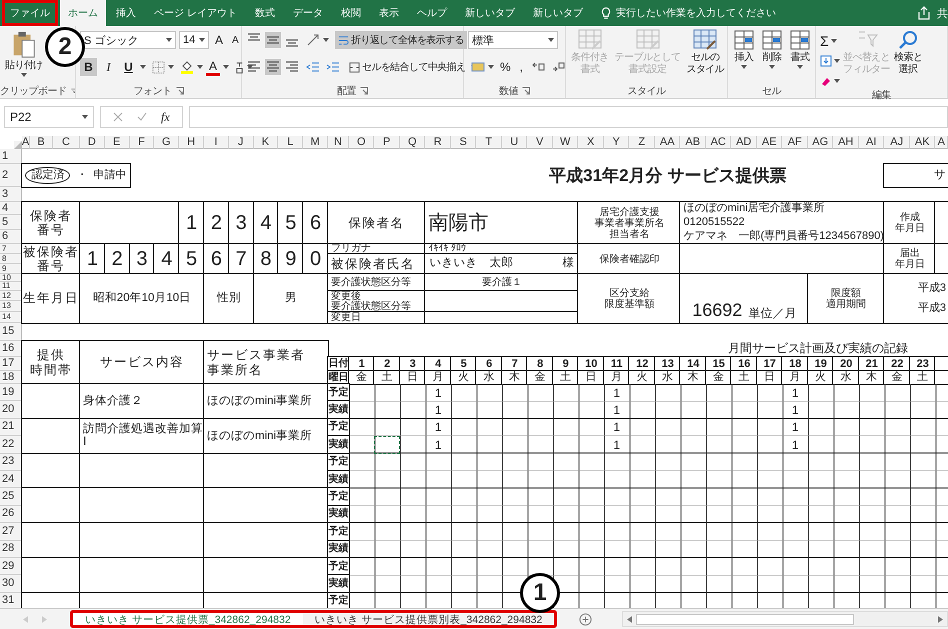 This screenshot has height=629, width=948. What do you see at coordinates (795, 142) in the screenshot?
I see `column-header: AF` at bounding box center [795, 142].